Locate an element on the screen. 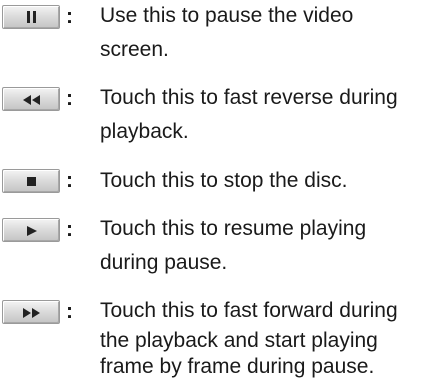 This screenshot has height=389, width=447. pause-button is located at coordinates (31, 17).